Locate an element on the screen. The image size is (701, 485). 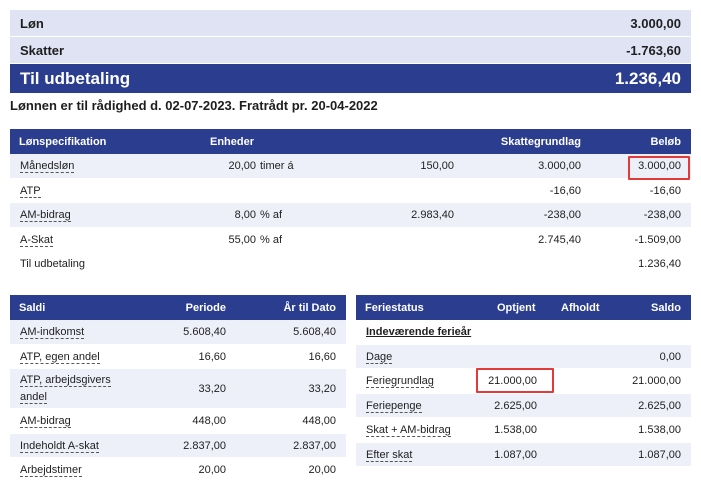
table-row: Arbejdstimer 20,00 20,00 is located at coordinates (178, 470).